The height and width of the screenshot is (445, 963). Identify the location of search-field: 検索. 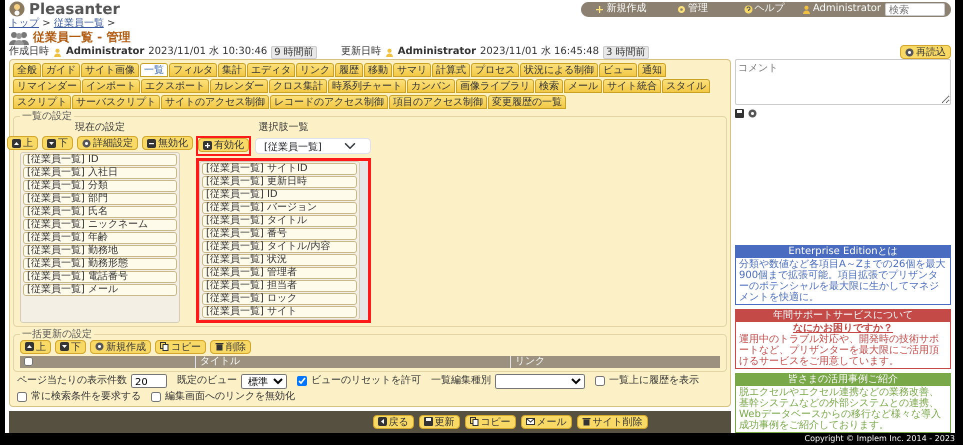
(915, 9).